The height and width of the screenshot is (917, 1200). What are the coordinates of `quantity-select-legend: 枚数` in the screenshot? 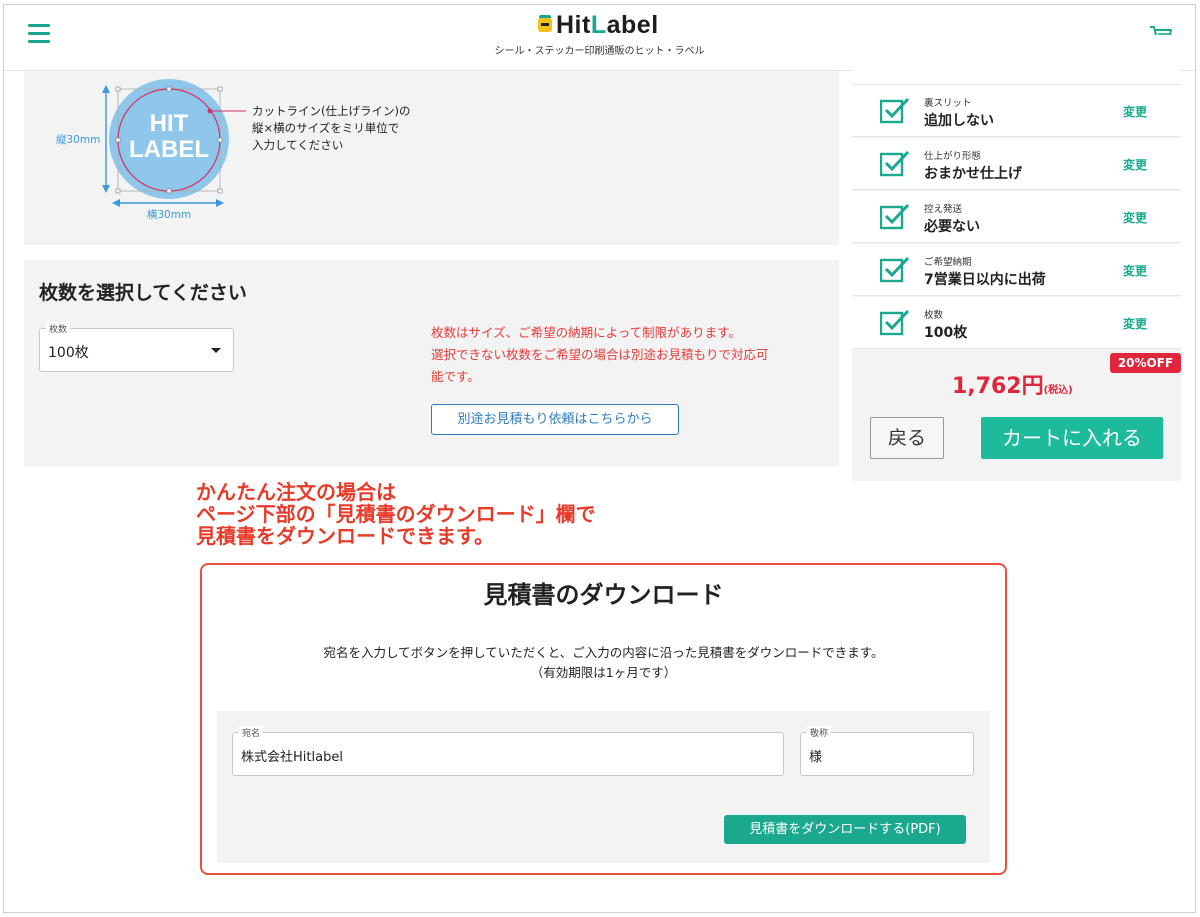 It's located at (58, 328).